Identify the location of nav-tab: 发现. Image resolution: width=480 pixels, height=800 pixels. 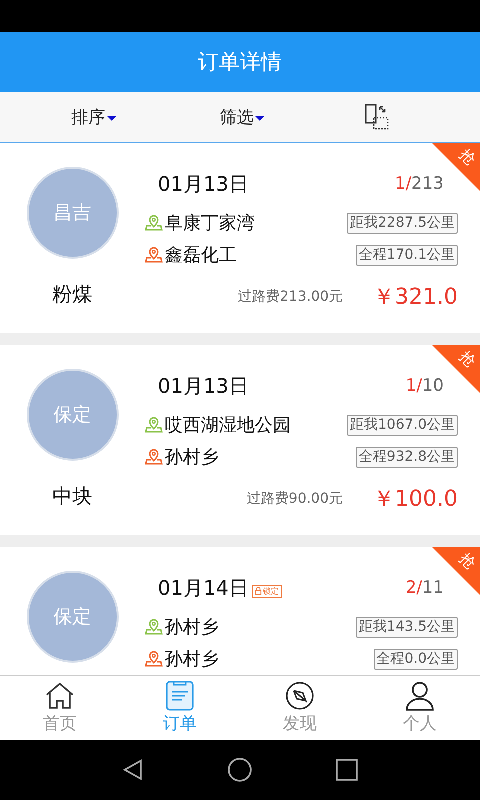
(300, 708).